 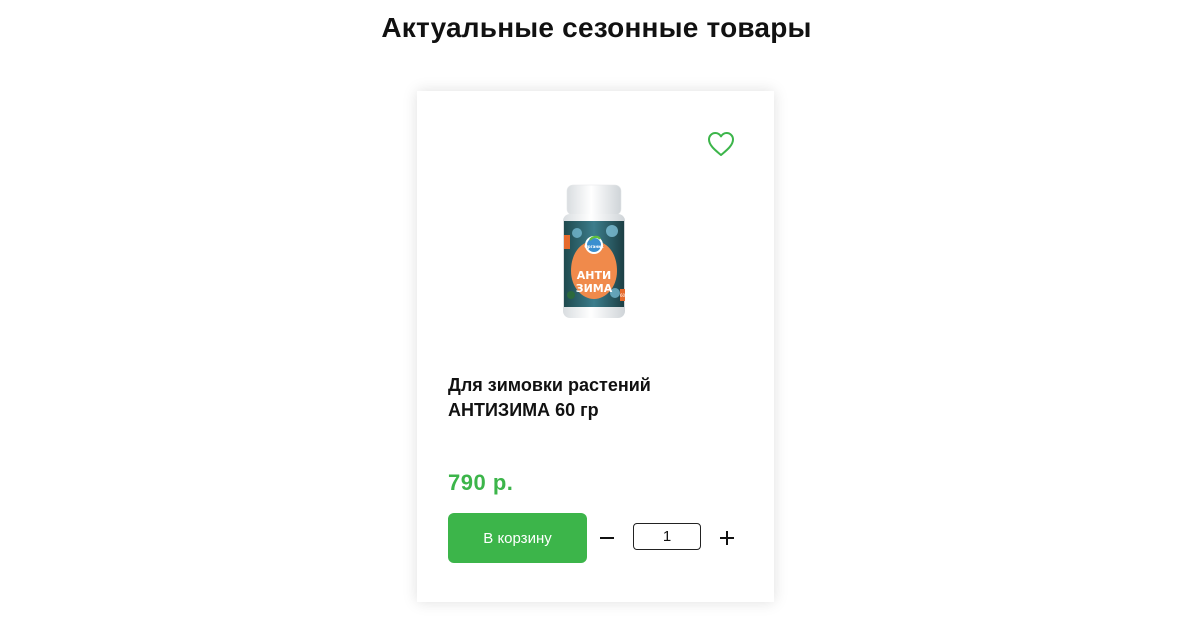 I want to click on increase-quantity-button, so click(x=727, y=538).